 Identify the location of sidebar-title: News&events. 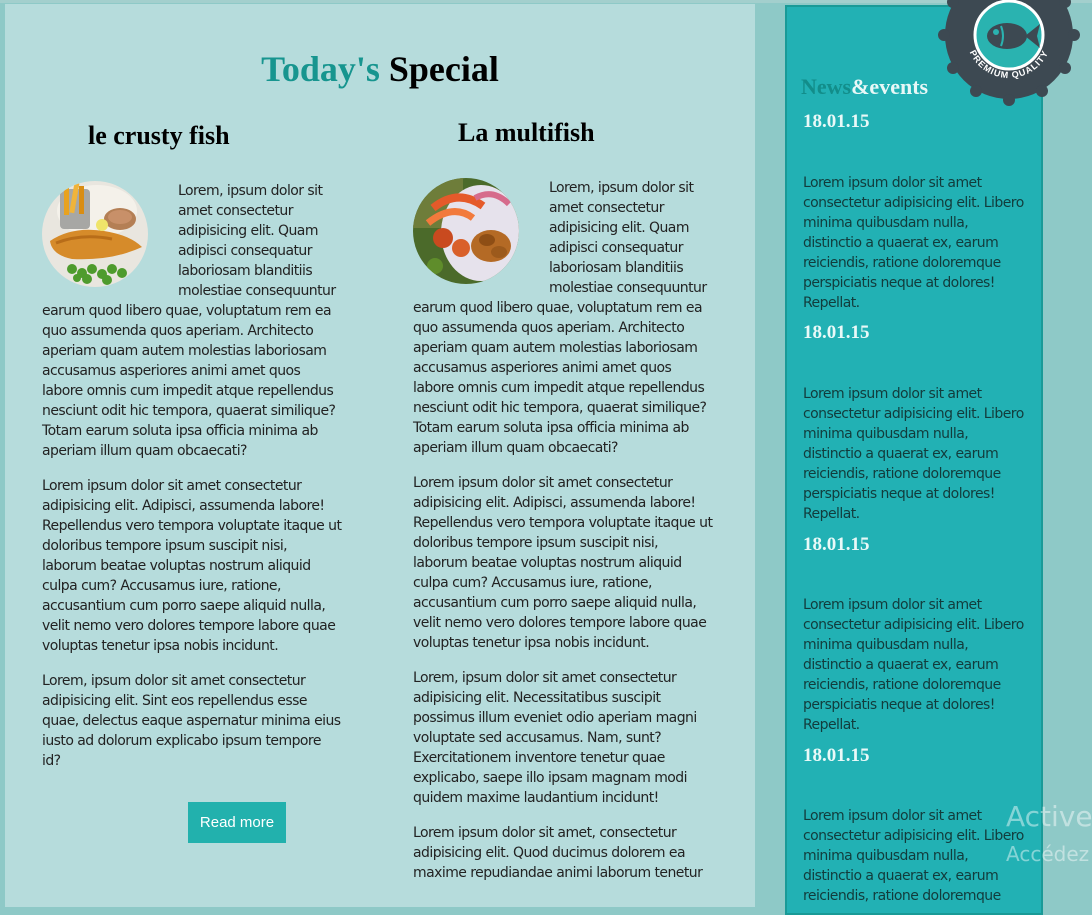
(864, 87).